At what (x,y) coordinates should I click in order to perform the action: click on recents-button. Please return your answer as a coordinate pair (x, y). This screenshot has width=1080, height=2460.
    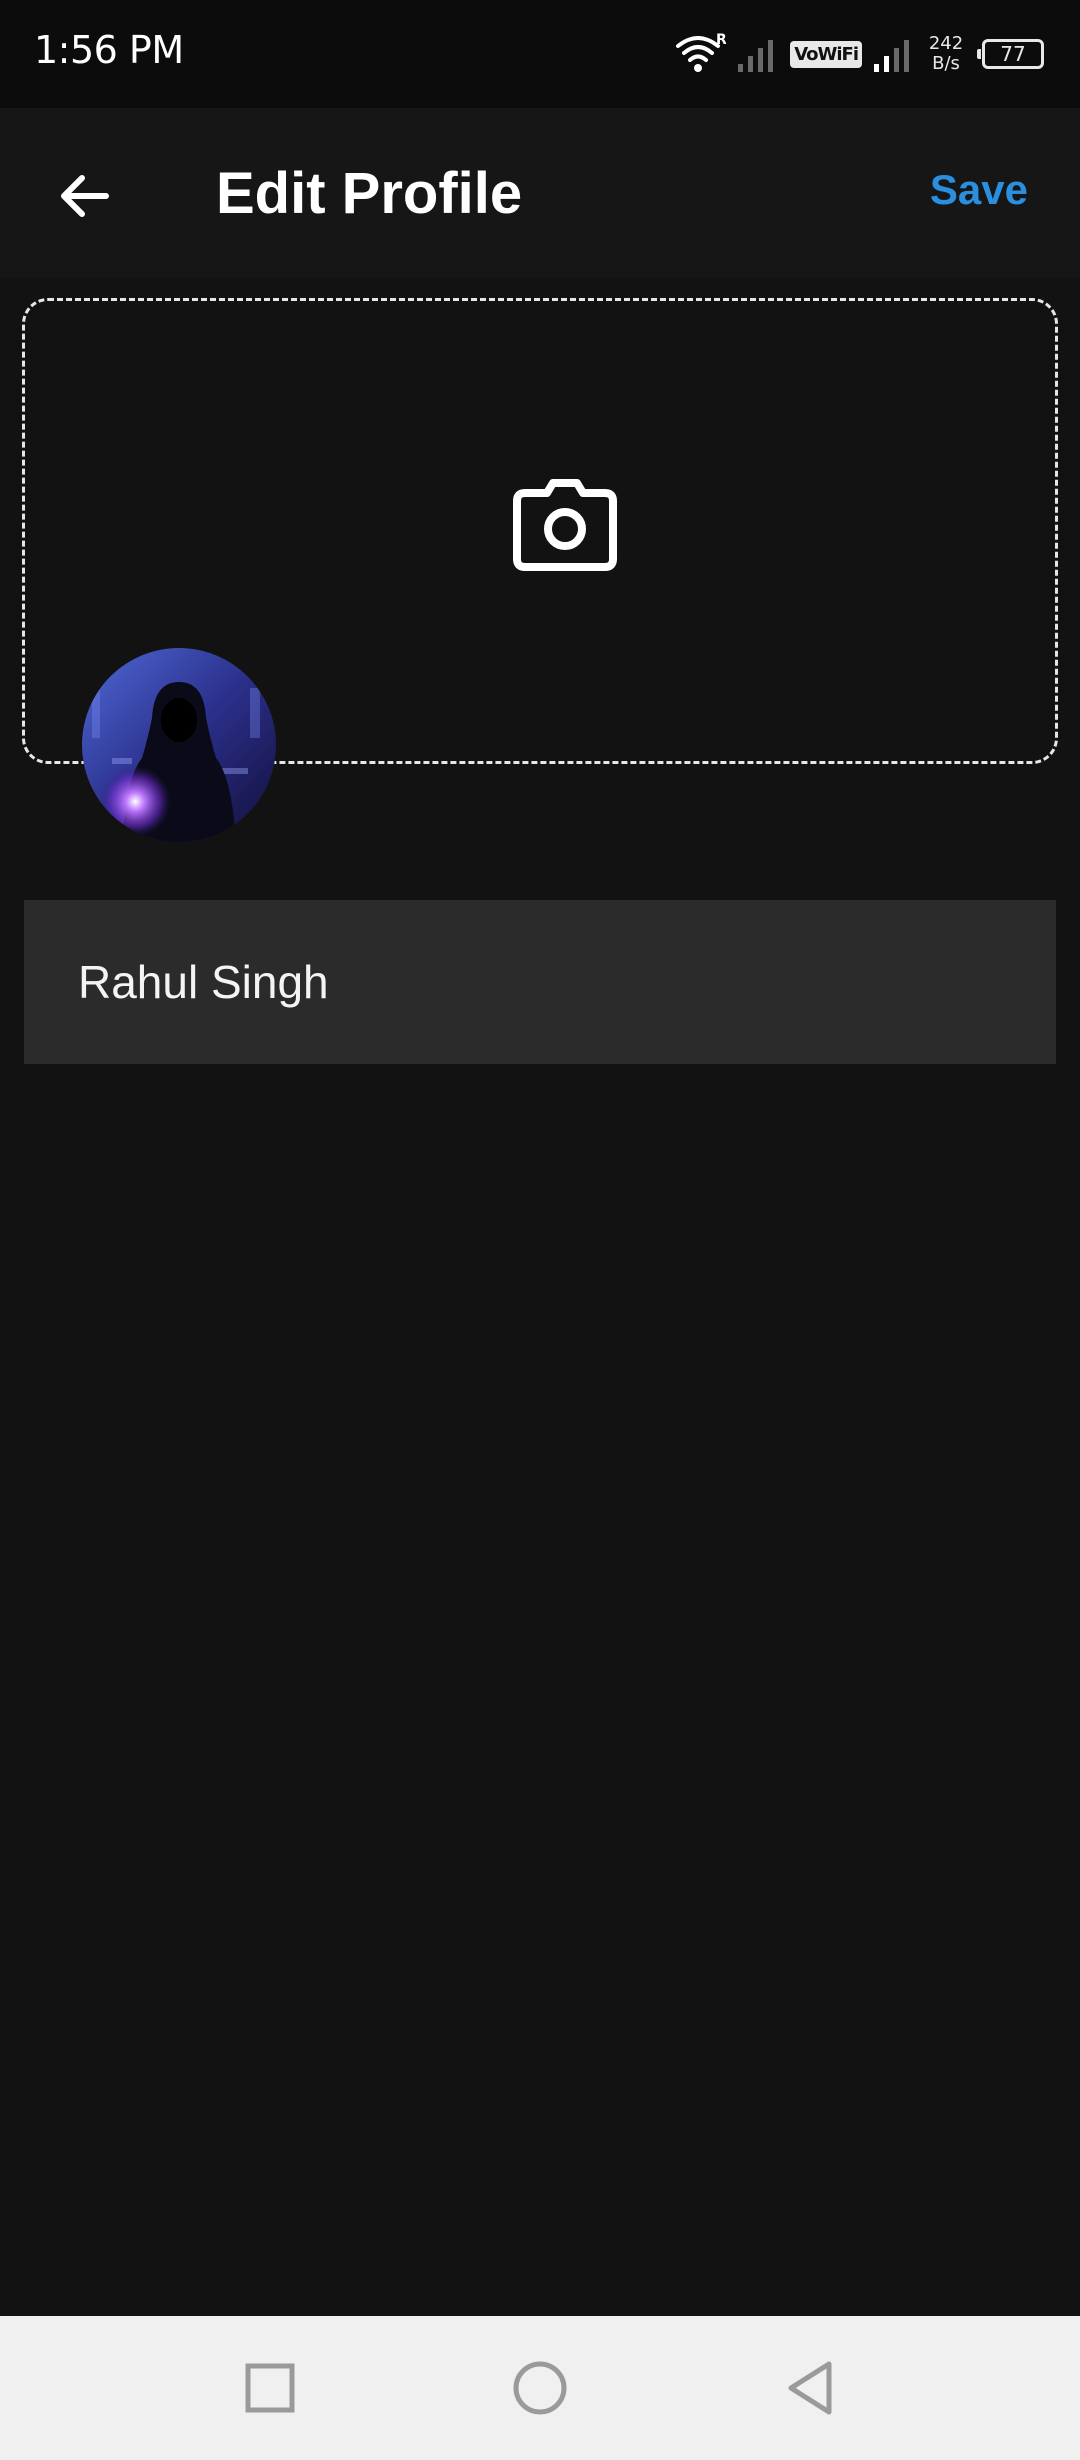
    Looking at the image, I should click on (270, 2388).